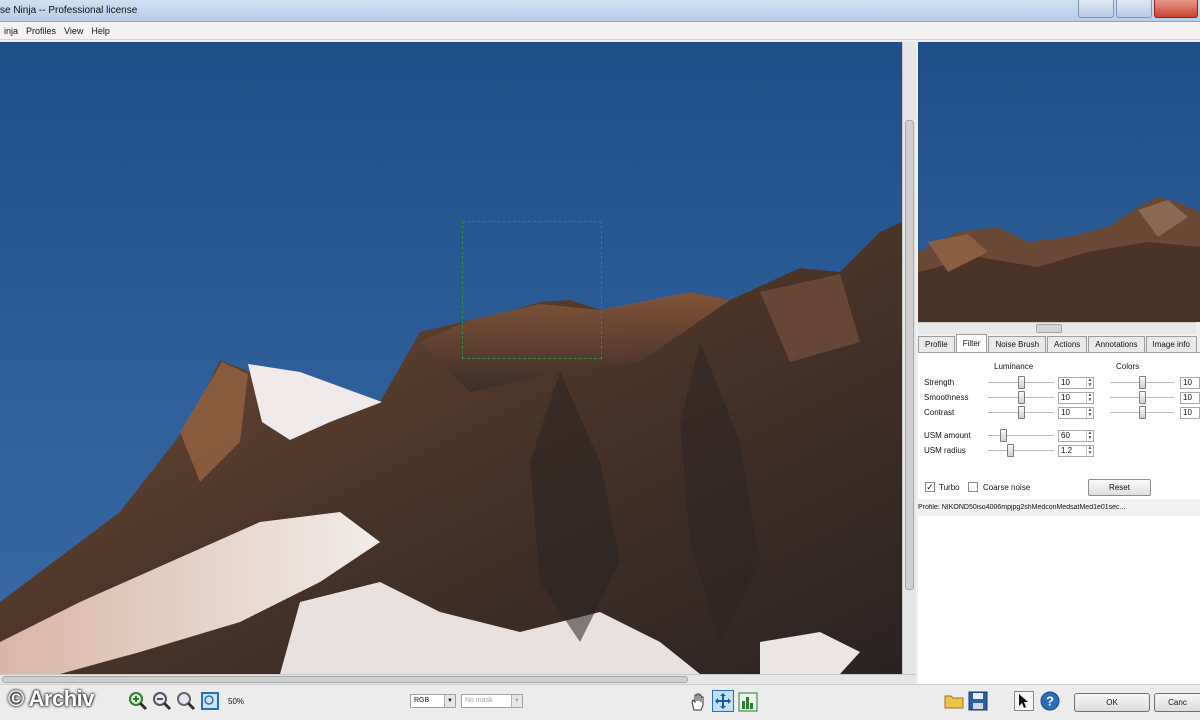 The height and width of the screenshot is (720, 1200). Describe the element at coordinates (1021, 450) in the screenshot. I see `usm-radius-slider` at that location.